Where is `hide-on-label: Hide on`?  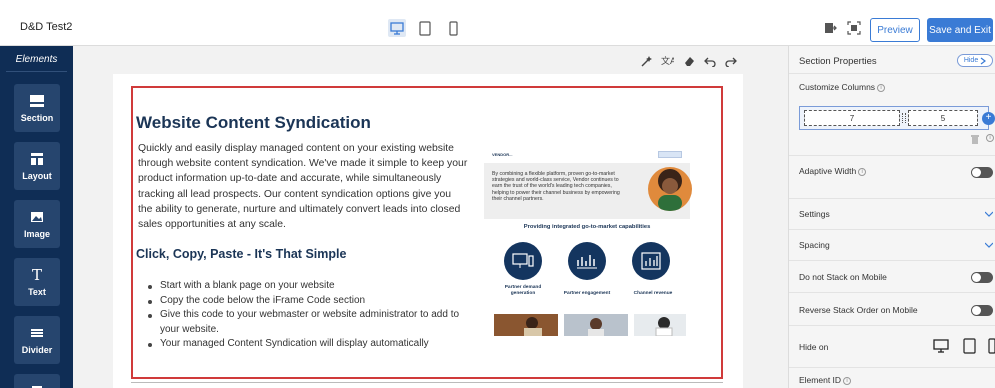
hide-on-label: Hide on is located at coordinates (814, 347).